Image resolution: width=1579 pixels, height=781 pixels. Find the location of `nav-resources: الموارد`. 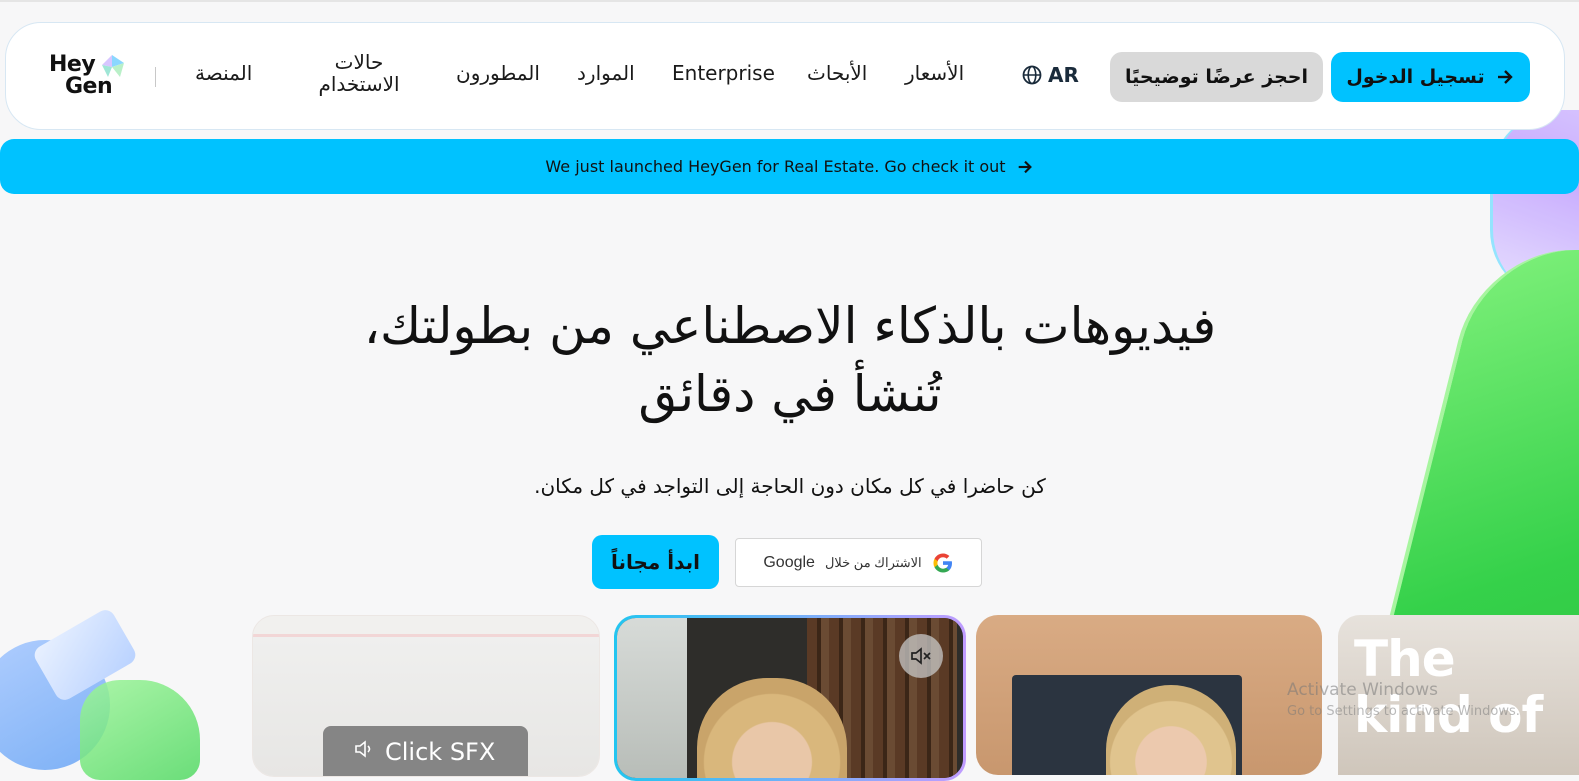

nav-resources: الموارد is located at coordinates (606, 73).